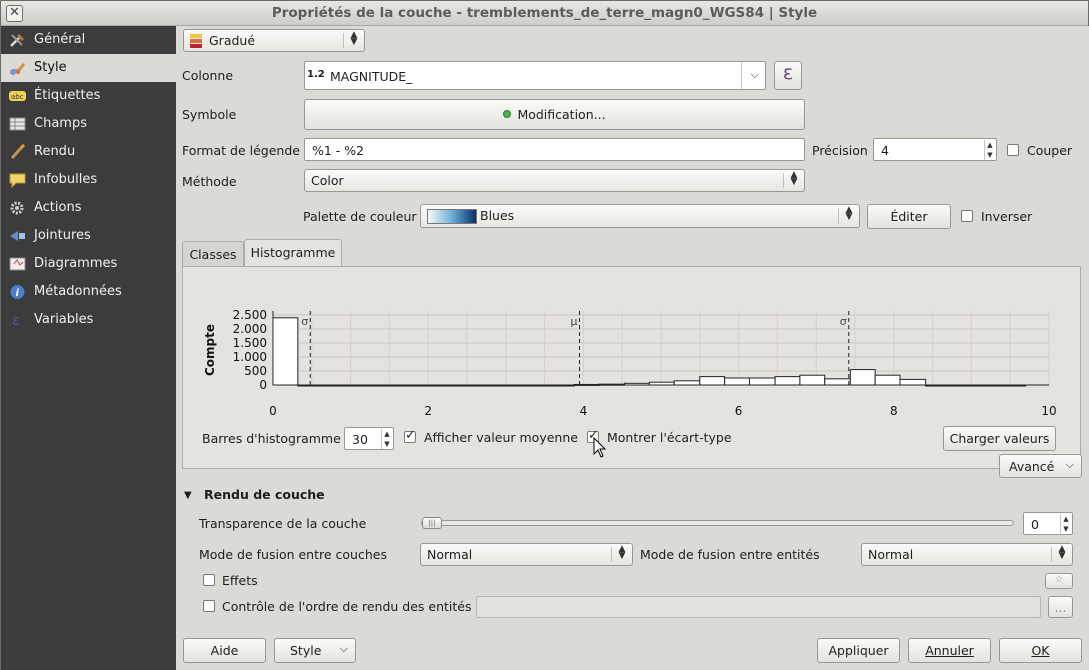 The image size is (1089, 670). What do you see at coordinates (935, 149) in the screenshot?
I see `precision-spinbox: 4 ▲ ▼` at bounding box center [935, 149].